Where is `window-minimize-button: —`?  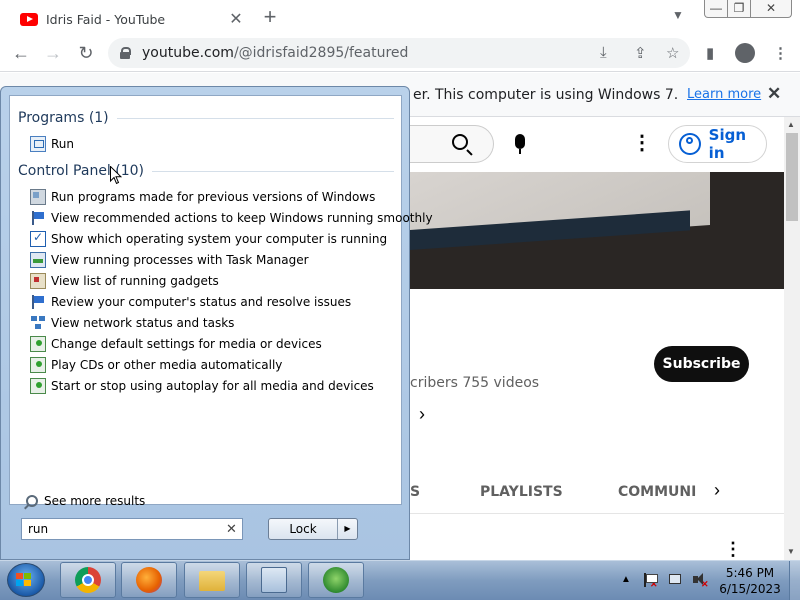
window-minimize-button: — is located at coordinates (716, 9).